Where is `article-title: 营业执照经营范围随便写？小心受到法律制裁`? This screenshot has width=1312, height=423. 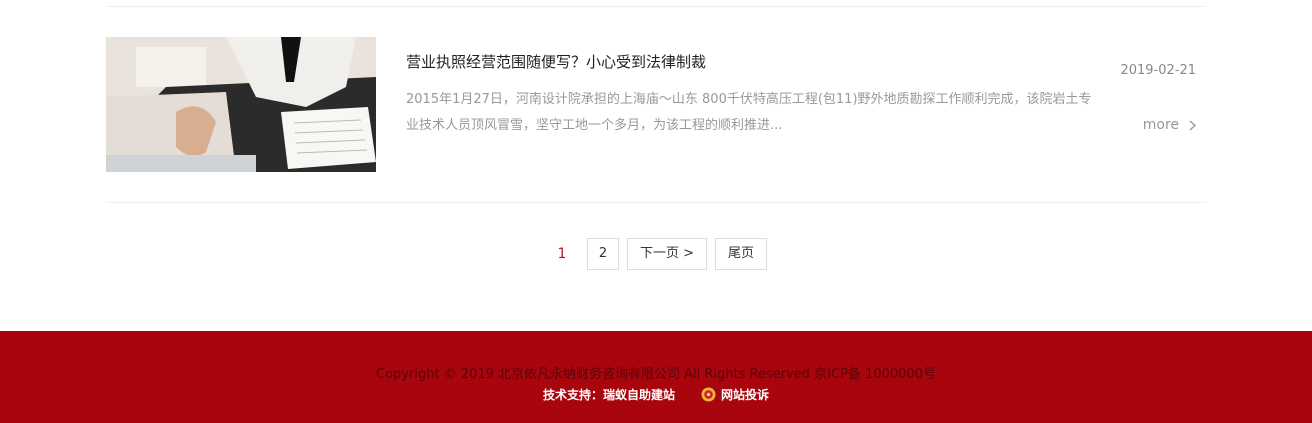
article-title: 营业执照经营范围随便写？小心受到法律制裁 is located at coordinates (556, 61).